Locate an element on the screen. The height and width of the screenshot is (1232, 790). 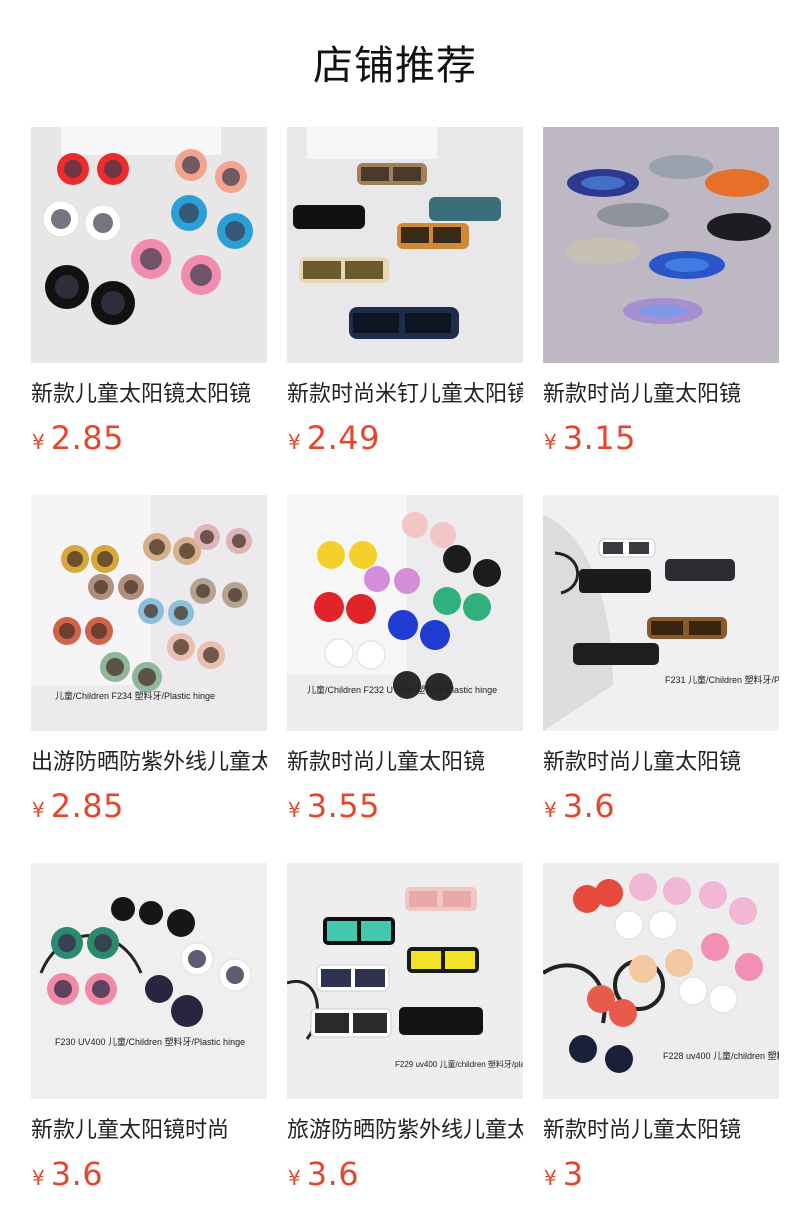
price-row: ¥ 3.15 is located at coordinates (590, 438).